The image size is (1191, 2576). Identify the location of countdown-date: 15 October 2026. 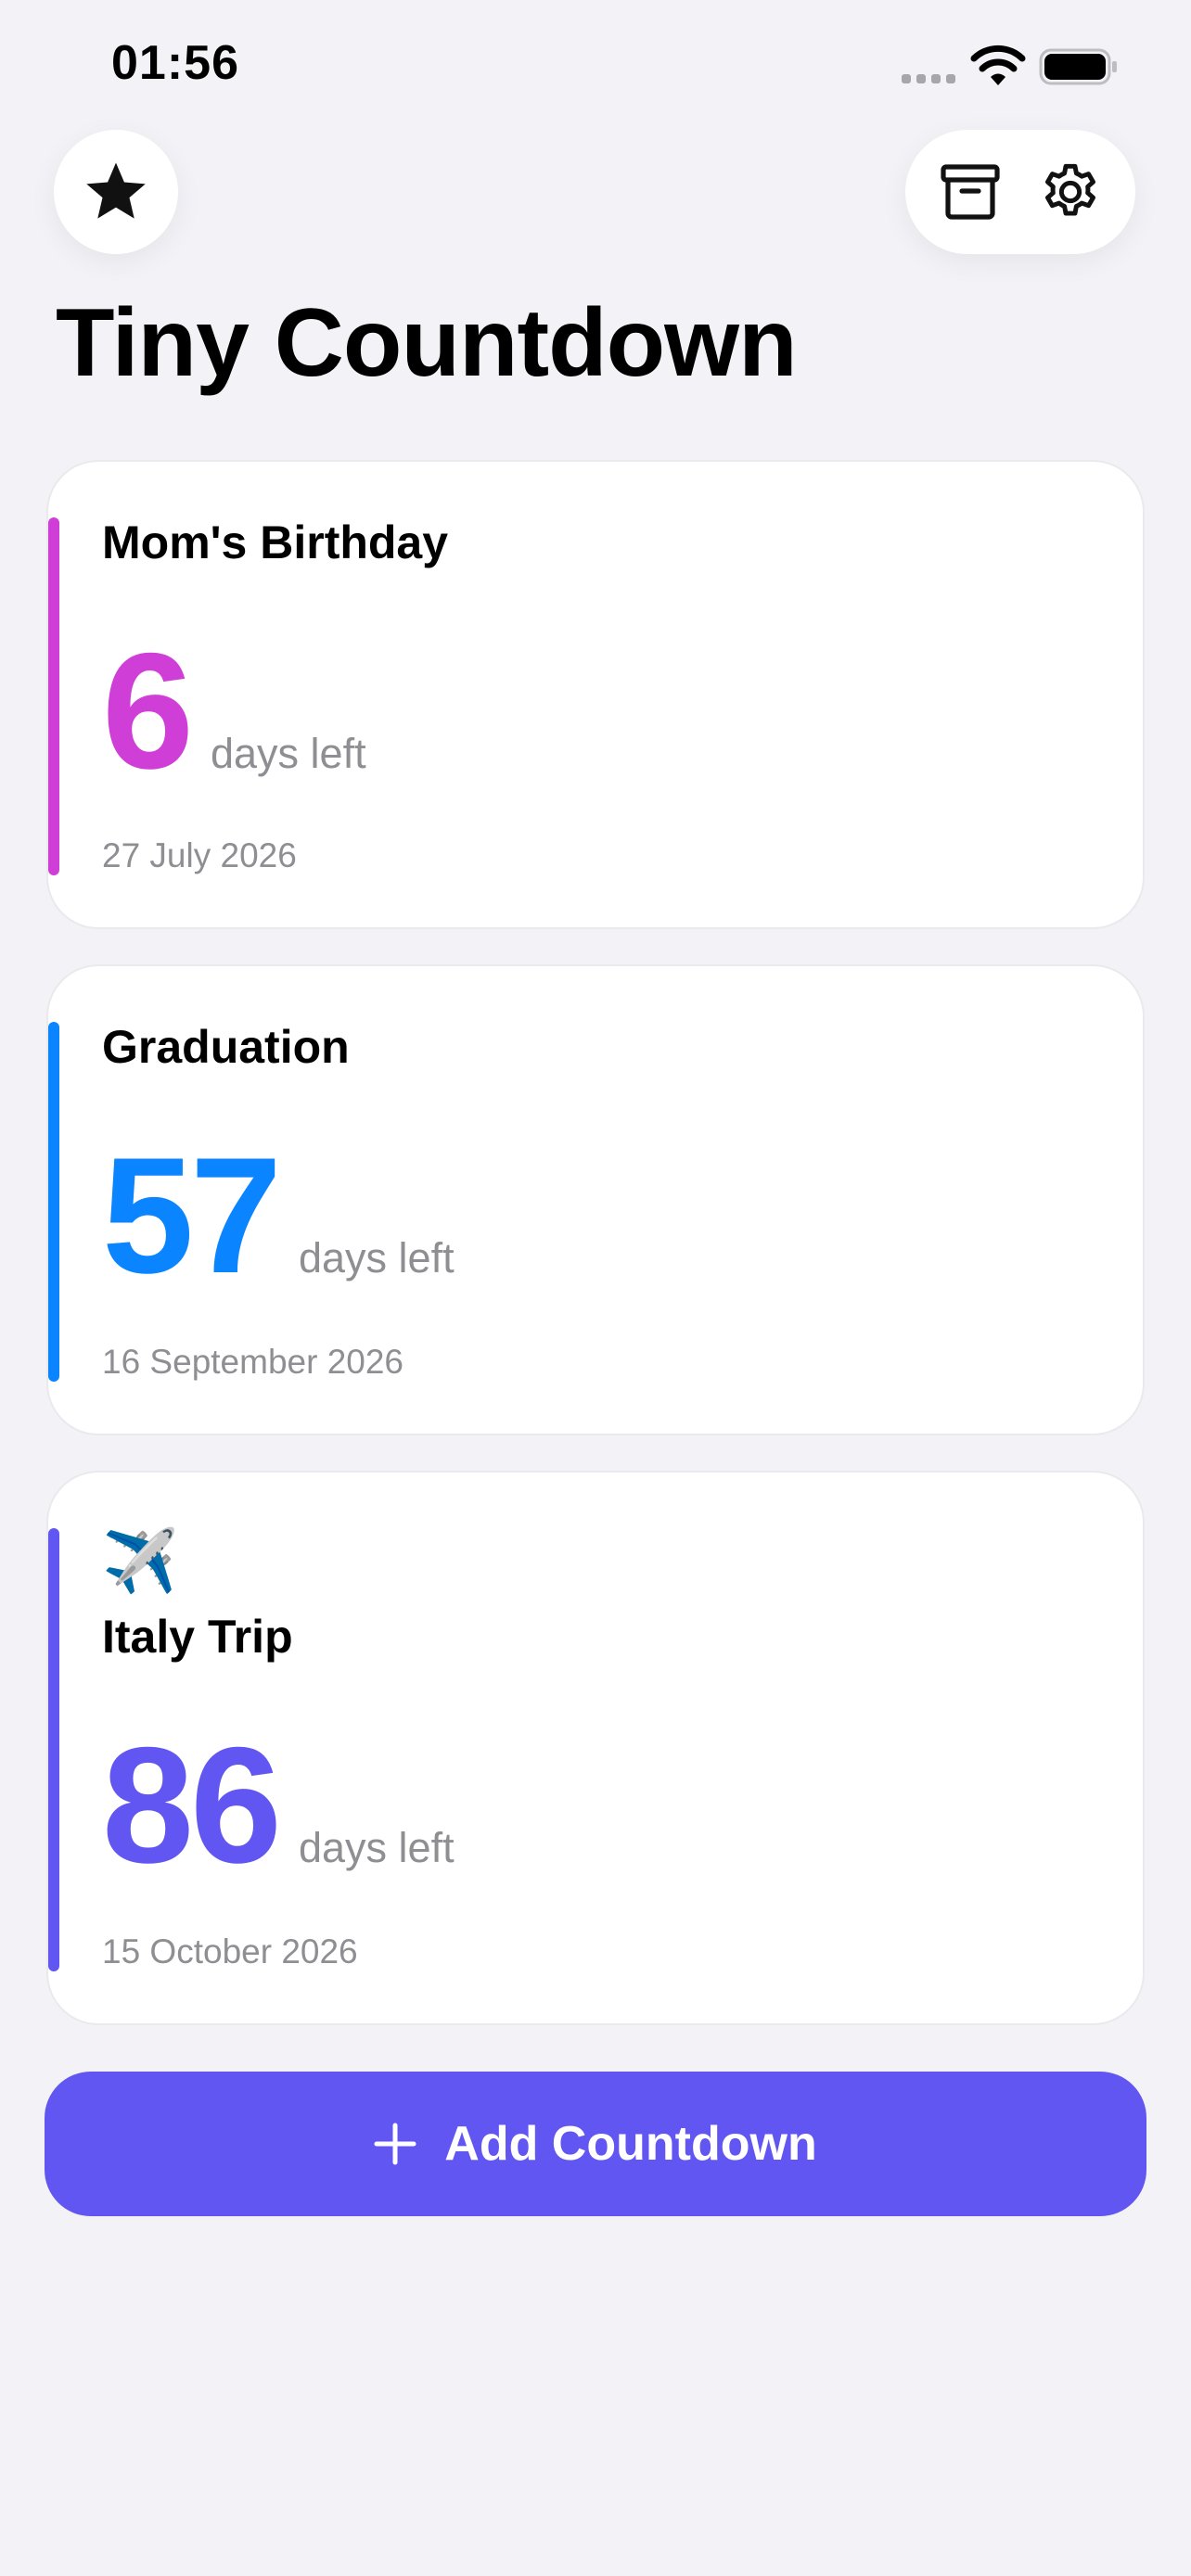
(230, 1951).